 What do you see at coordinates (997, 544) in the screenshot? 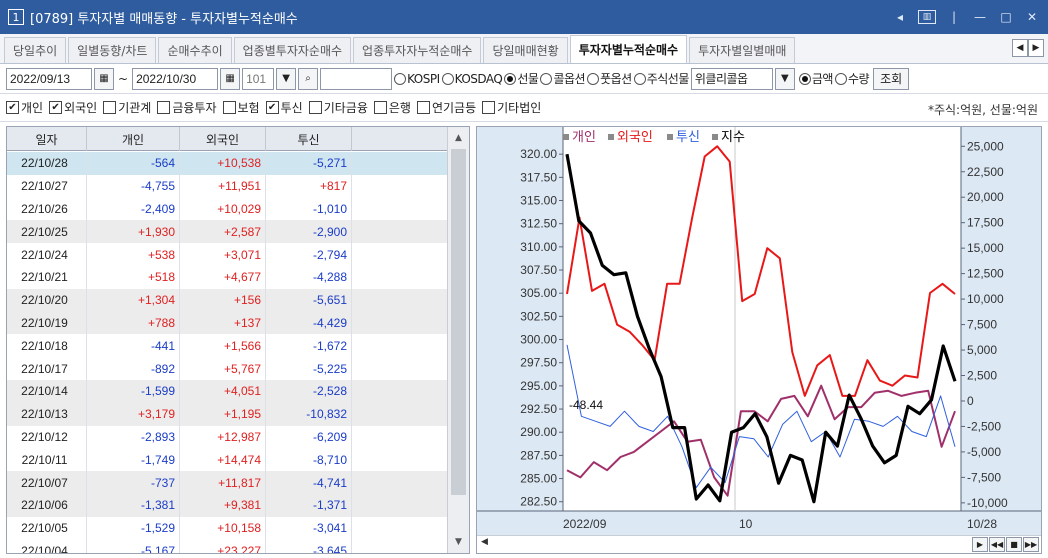
I see `rewind-icon: ◀◀` at bounding box center [997, 544].